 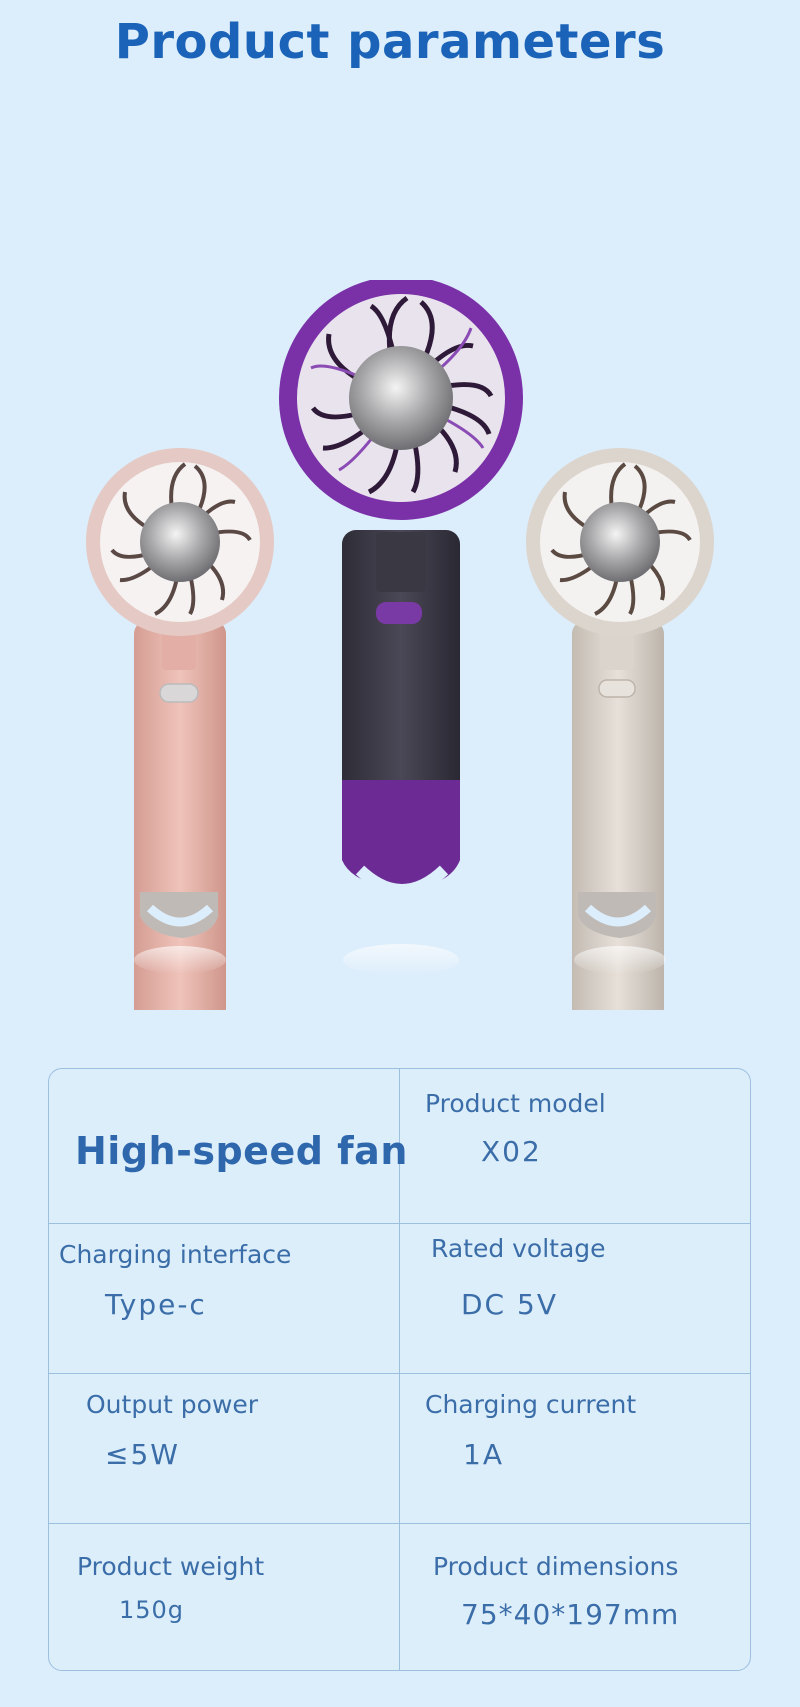 What do you see at coordinates (152, 1610) in the screenshot?
I see `product-weight-value: 150g` at bounding box center [152, 1610].